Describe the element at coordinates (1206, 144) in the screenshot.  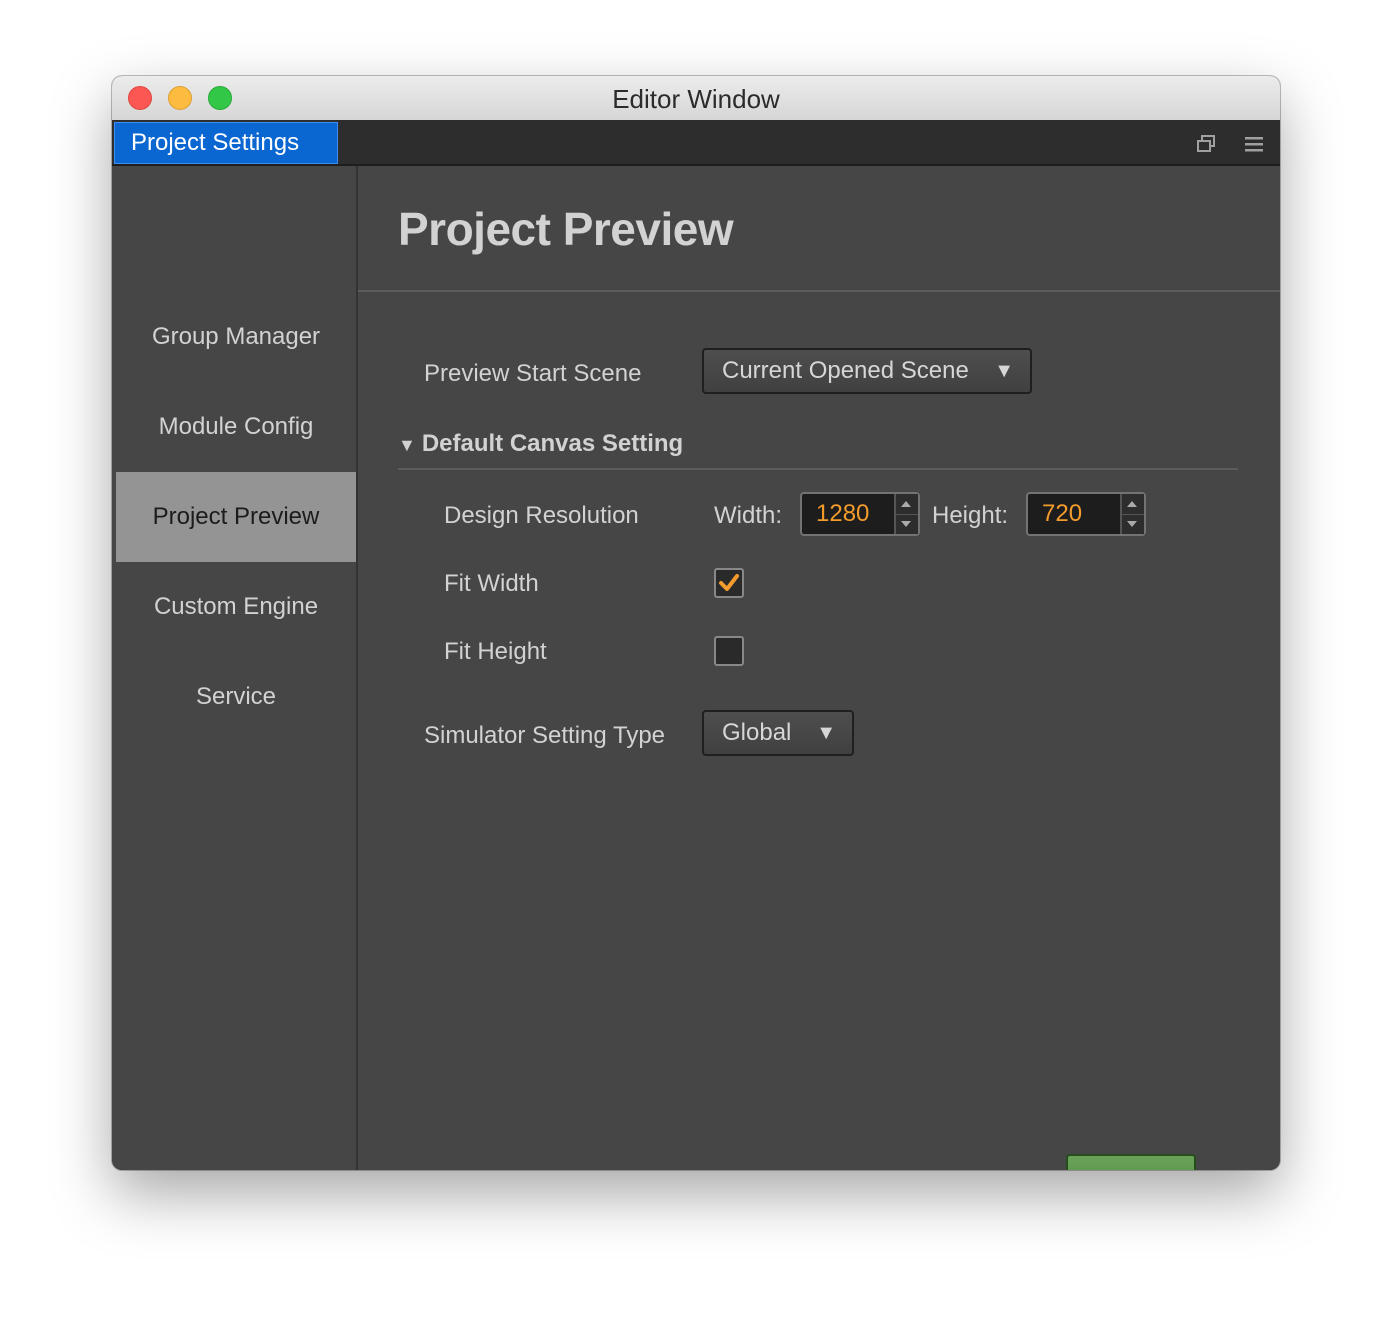
I see `popout-icon` at that location.